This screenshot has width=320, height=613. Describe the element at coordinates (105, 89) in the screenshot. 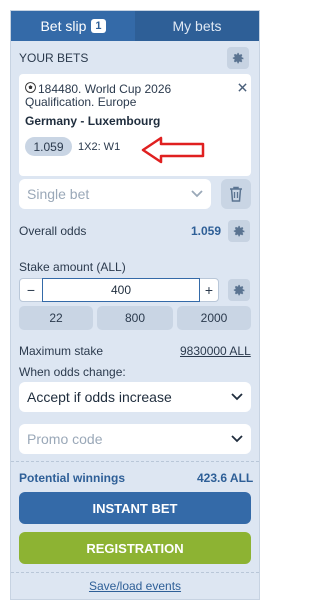

I see `bet-league: 184480. World Cup 2026` at that location.